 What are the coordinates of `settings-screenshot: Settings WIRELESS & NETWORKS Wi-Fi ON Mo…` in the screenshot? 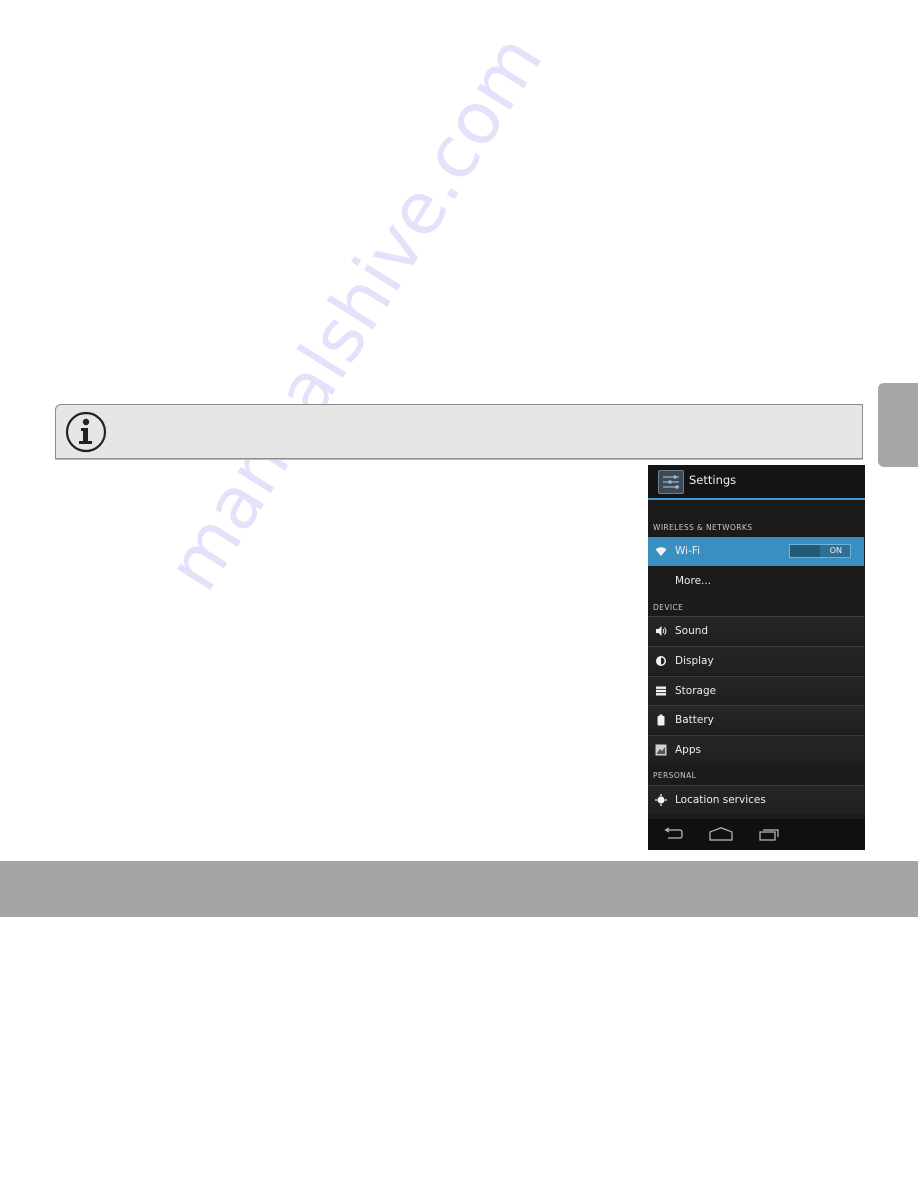 It's located at (756, 657).